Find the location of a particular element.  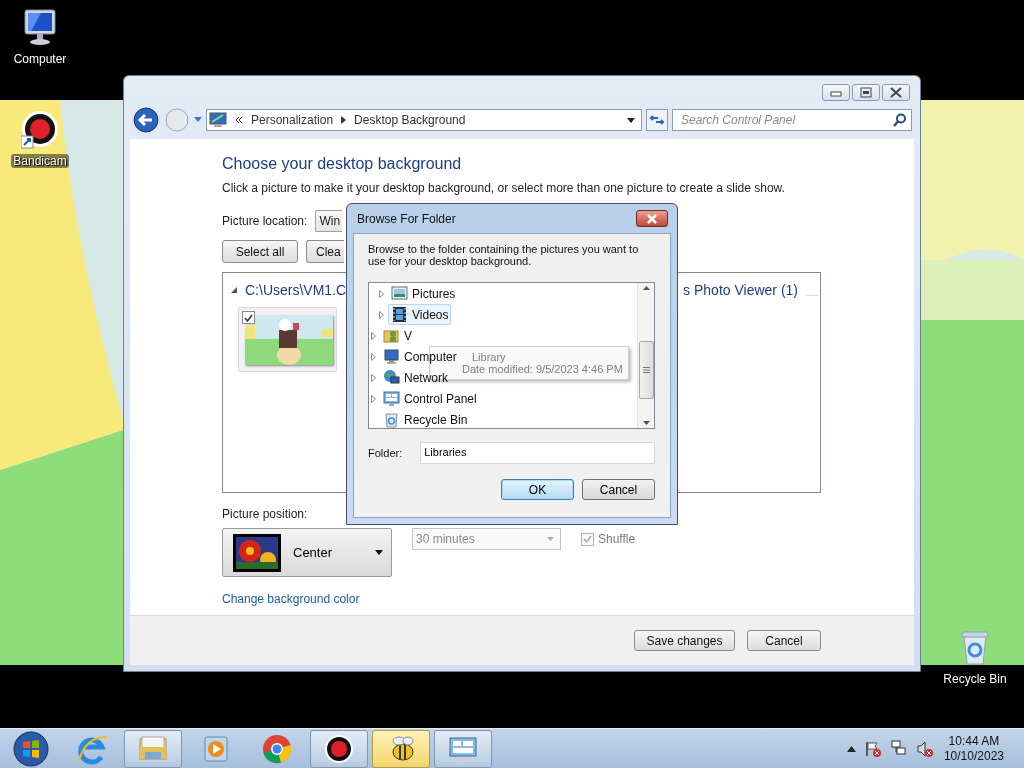

tray-arrow-icon is located at coordinates (851, 748).